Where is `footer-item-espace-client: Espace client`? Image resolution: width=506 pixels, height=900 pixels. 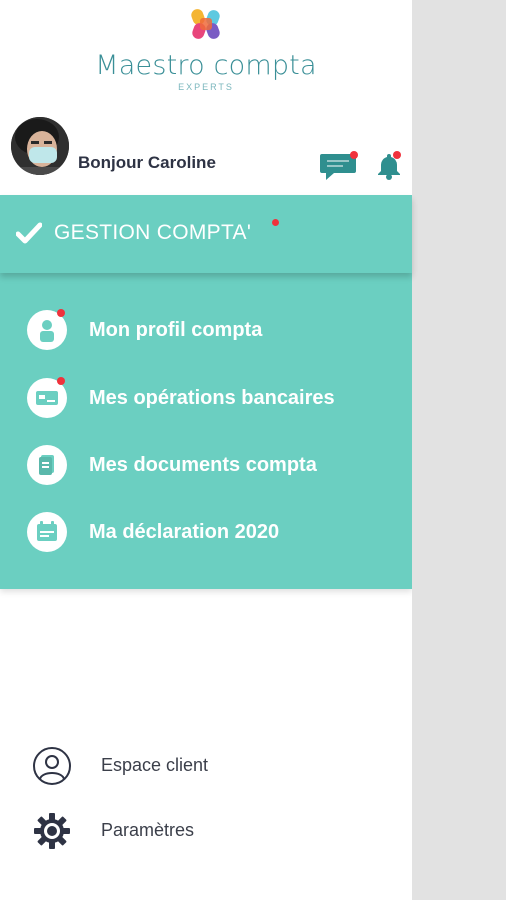 footer-item-espace-client: Espace client is located at coordinates (206, 765).